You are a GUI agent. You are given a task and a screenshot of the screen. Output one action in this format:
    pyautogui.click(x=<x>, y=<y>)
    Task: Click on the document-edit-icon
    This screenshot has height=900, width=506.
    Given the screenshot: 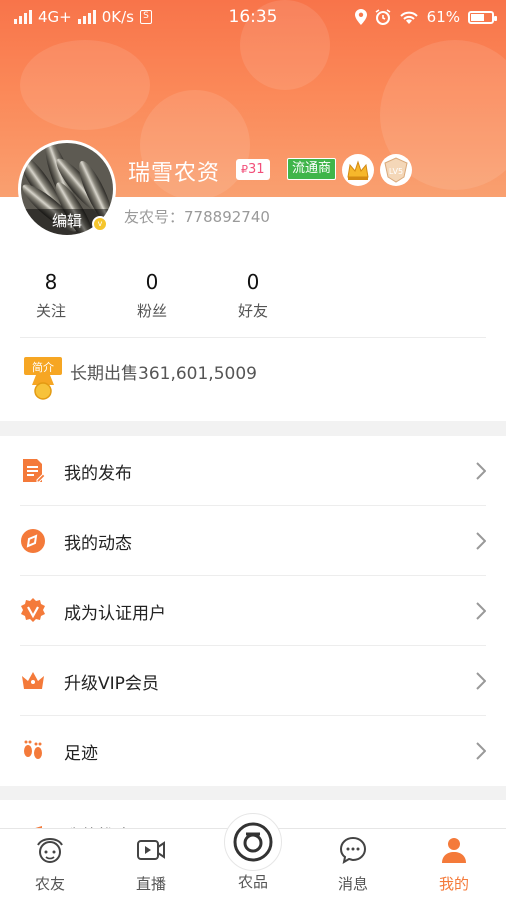 What is the action you would take?
    pyautogui.click(x=34, y=471)
    